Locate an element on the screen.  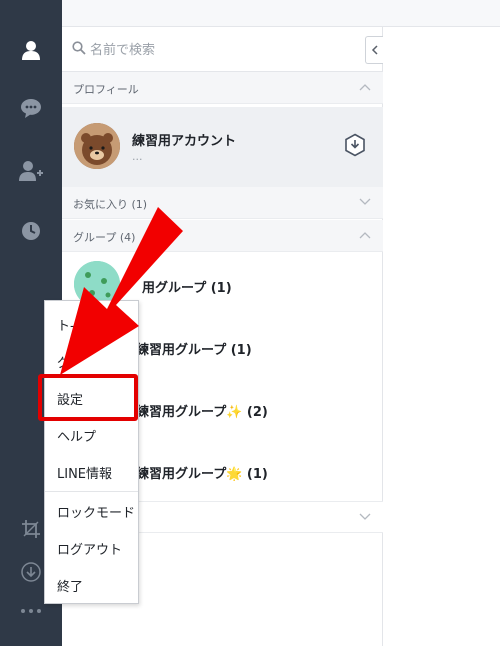
settings-highlight-box is located at coordinates (88, 397).